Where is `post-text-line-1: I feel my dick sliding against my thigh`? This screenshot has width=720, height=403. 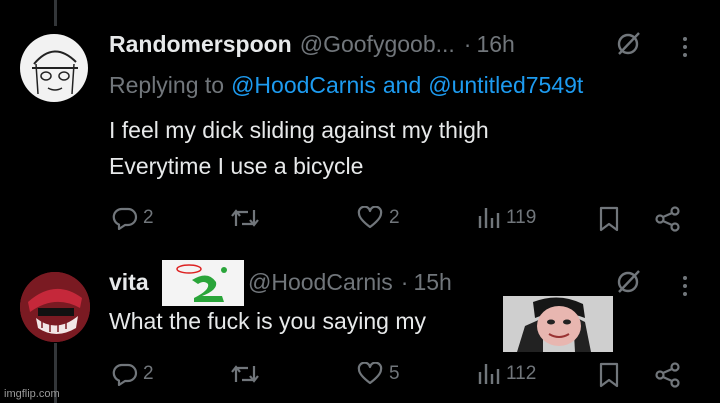 post-text-line-1: I feel my dick sliding against my thigh is located at coordinates (299, 130).